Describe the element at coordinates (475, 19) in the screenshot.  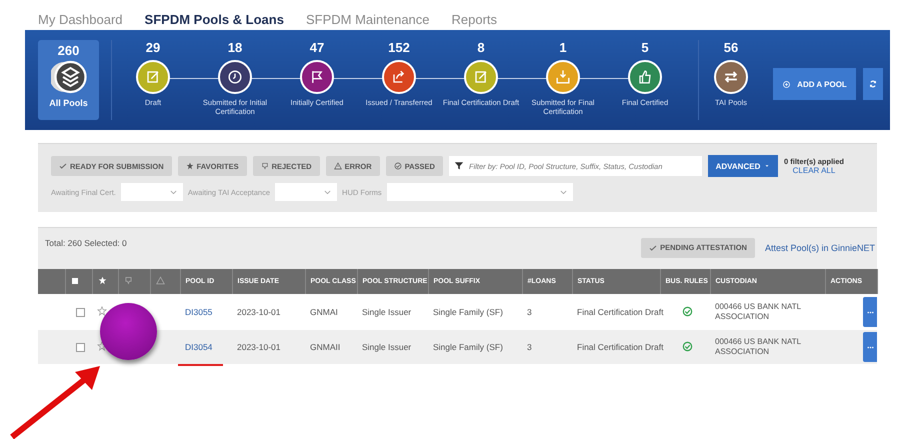
I see `nav-tab: Reports` at that location.